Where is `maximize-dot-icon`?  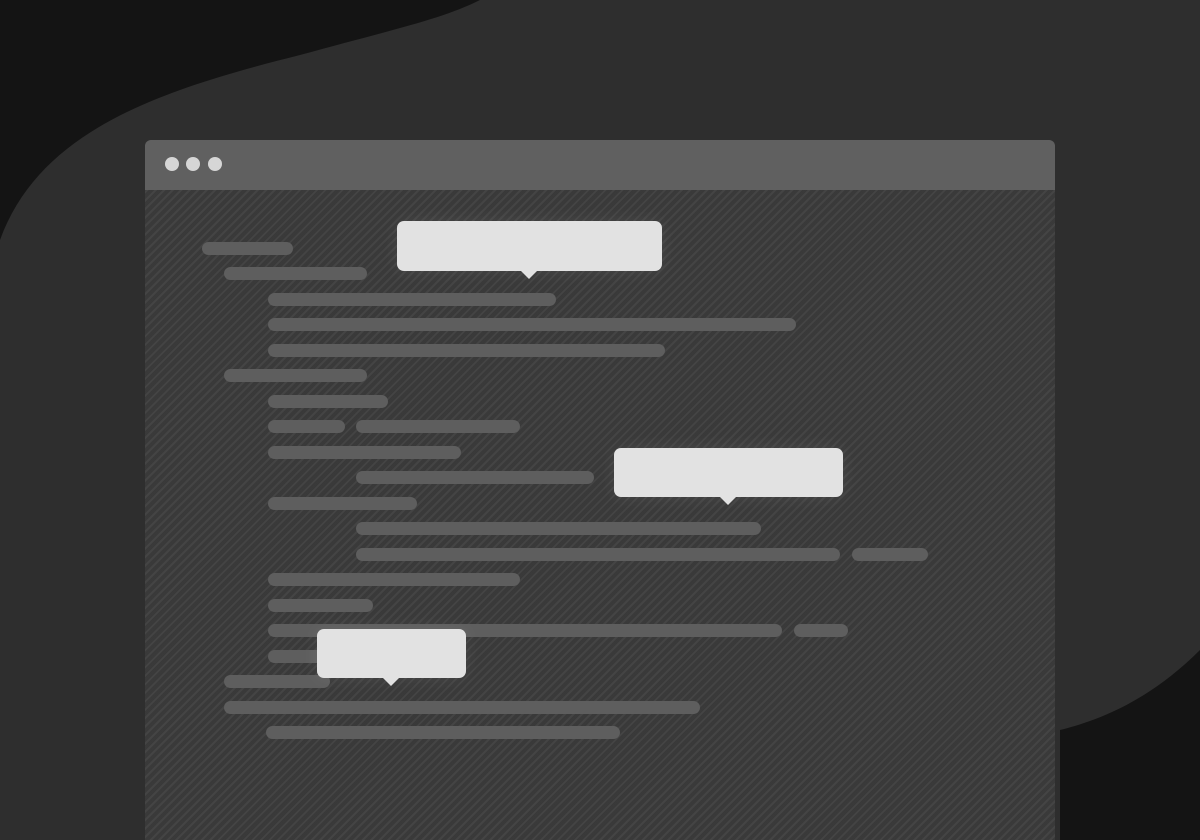
maximize-dot-icon is located at coordinates (215, 164).